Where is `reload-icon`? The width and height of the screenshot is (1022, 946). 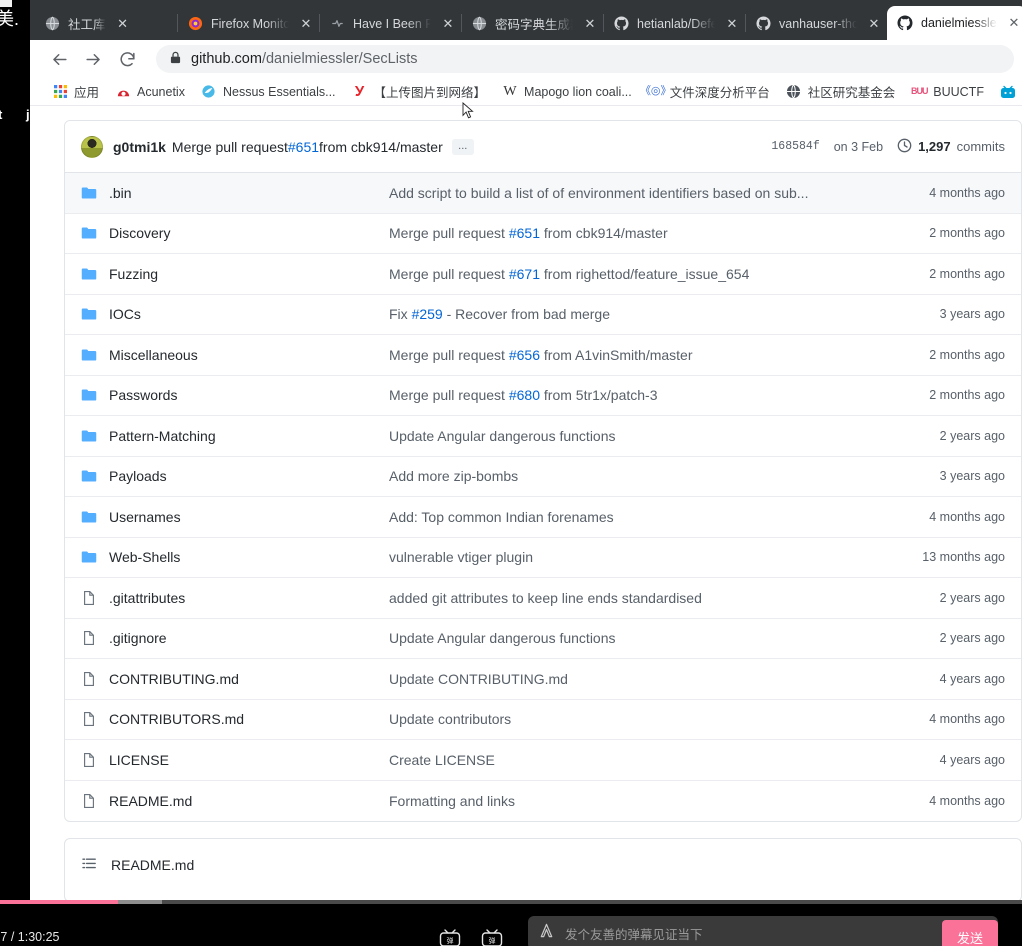
reload-icon is located at coordinates (127, 59).